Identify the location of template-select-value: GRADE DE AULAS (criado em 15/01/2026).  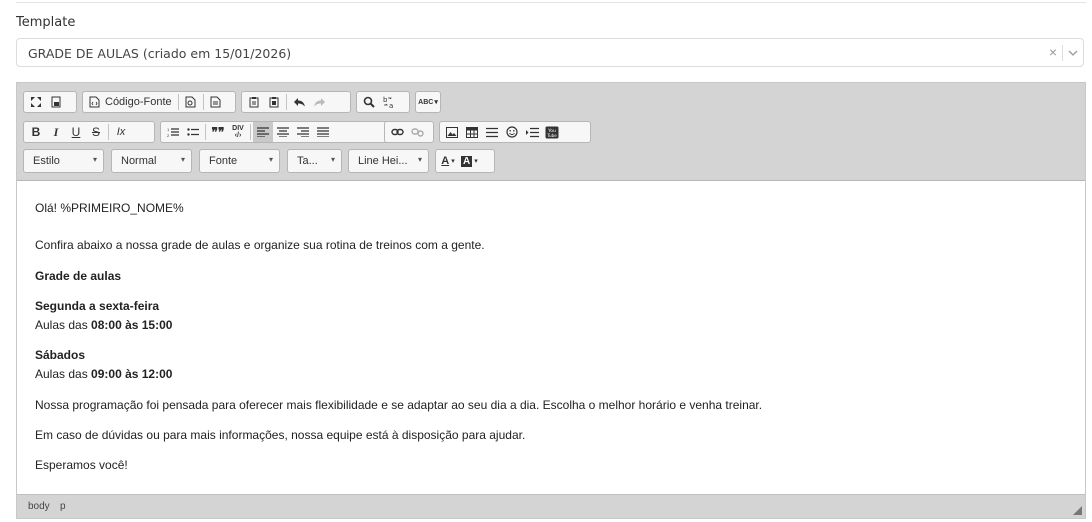
(160, 53).